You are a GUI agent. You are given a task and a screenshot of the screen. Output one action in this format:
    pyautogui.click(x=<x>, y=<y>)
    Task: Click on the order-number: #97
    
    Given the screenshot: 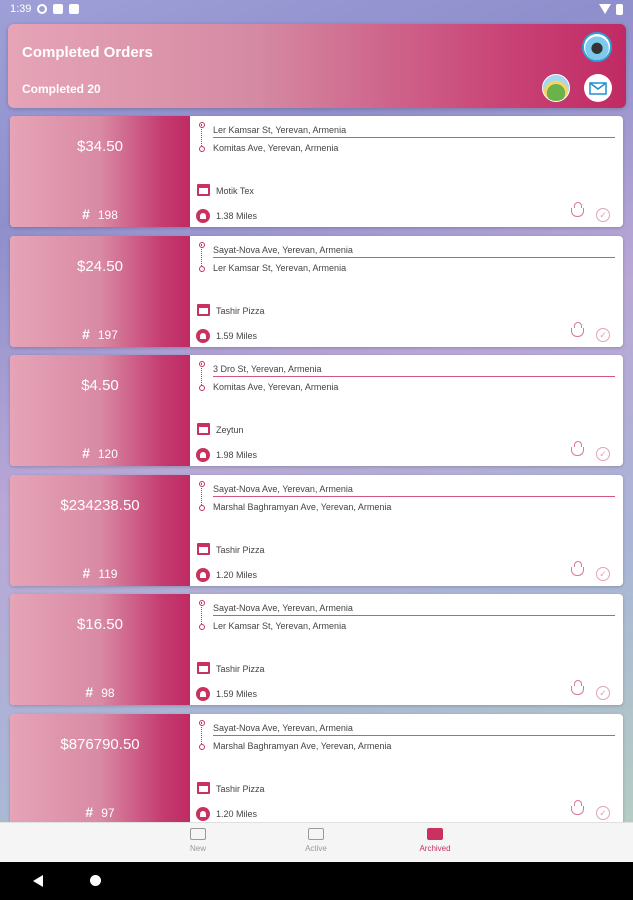 What is the action you would take?
    pyautogui.click(x=100, y=812)
    